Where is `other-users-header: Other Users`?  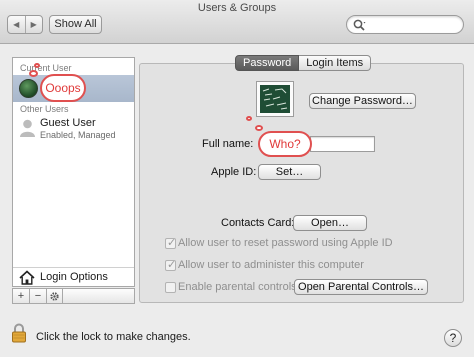 other-users-header: Other Users is located at coordinates (44, 109).